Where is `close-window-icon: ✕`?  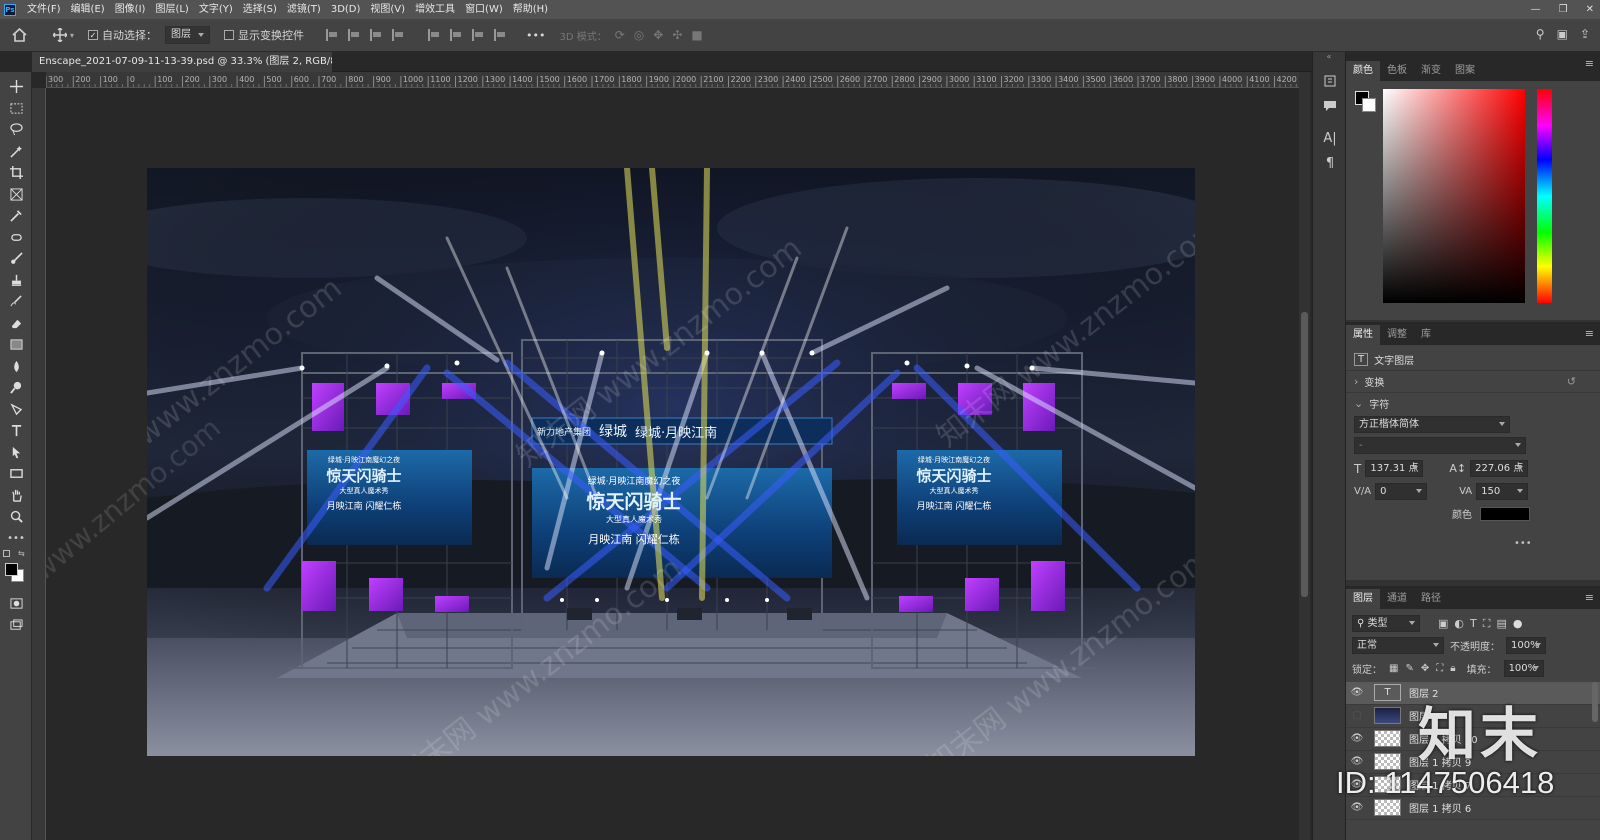 close-window-icon: ✕ is located at coordinates (1590, 9).